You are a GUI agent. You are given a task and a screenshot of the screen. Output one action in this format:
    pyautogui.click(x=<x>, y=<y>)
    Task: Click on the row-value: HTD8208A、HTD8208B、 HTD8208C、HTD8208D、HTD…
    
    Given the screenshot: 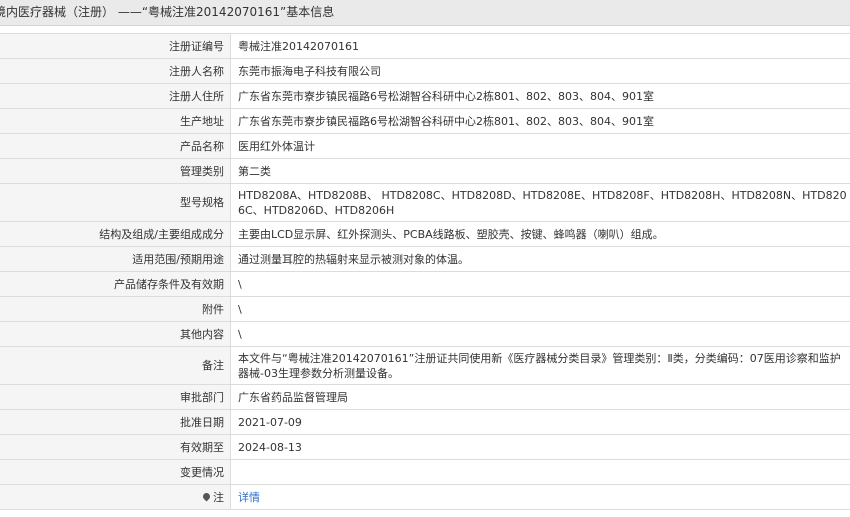 What is the action you would take?
    pyautogui.click(x=540, y=202)
    